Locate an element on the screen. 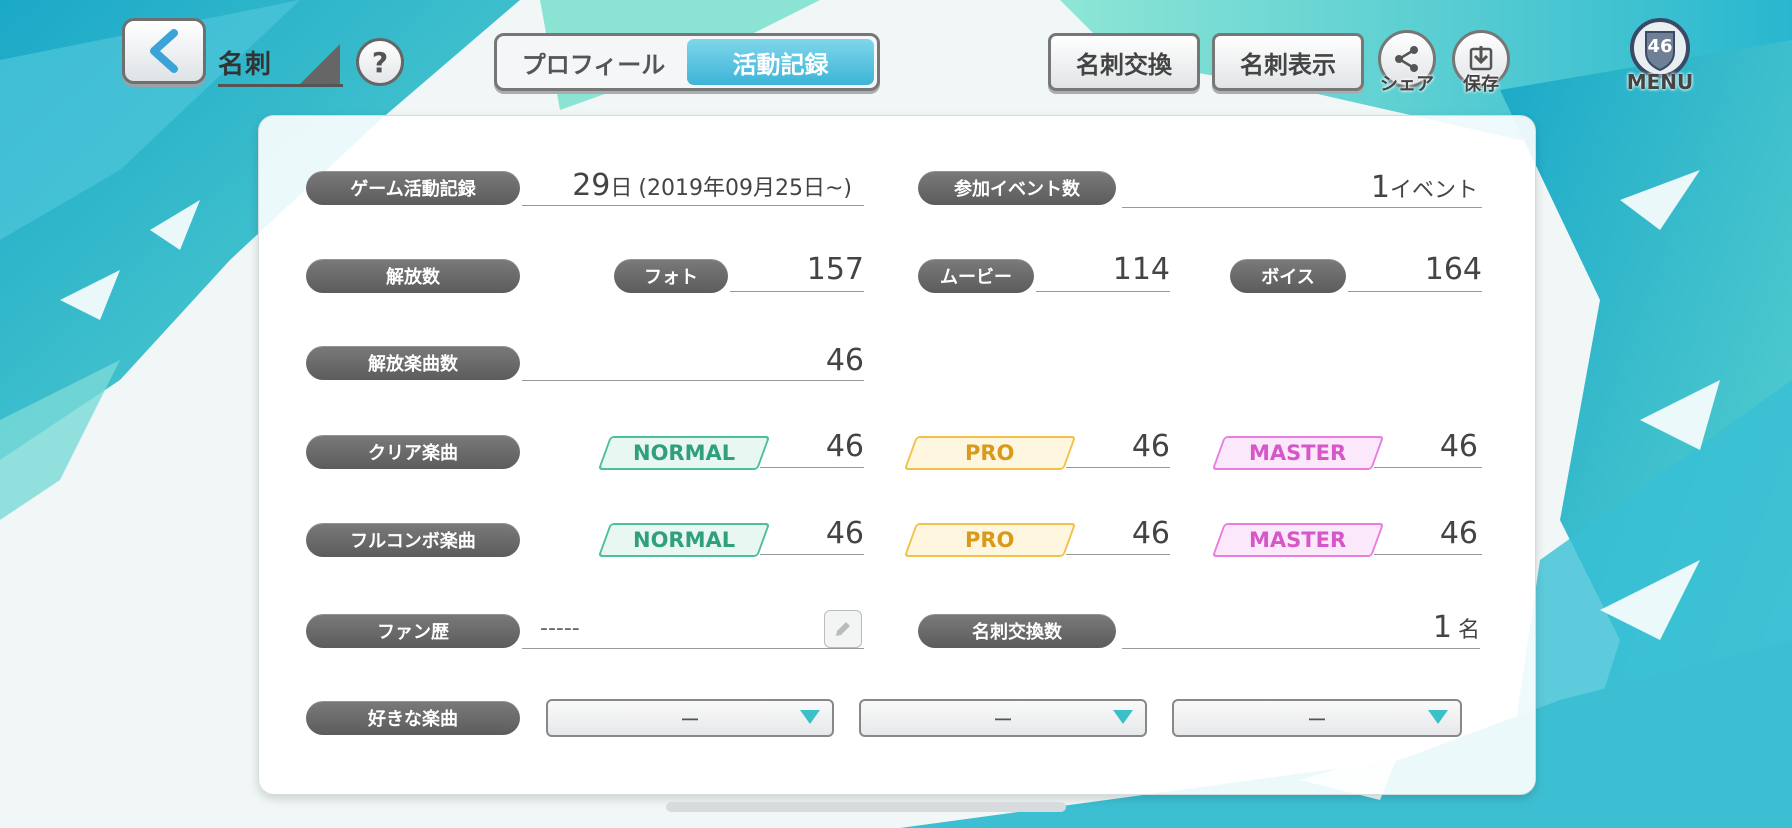 The height and width of the screenshot is (828, 1792). back-button is located at coordinates (164, 51).